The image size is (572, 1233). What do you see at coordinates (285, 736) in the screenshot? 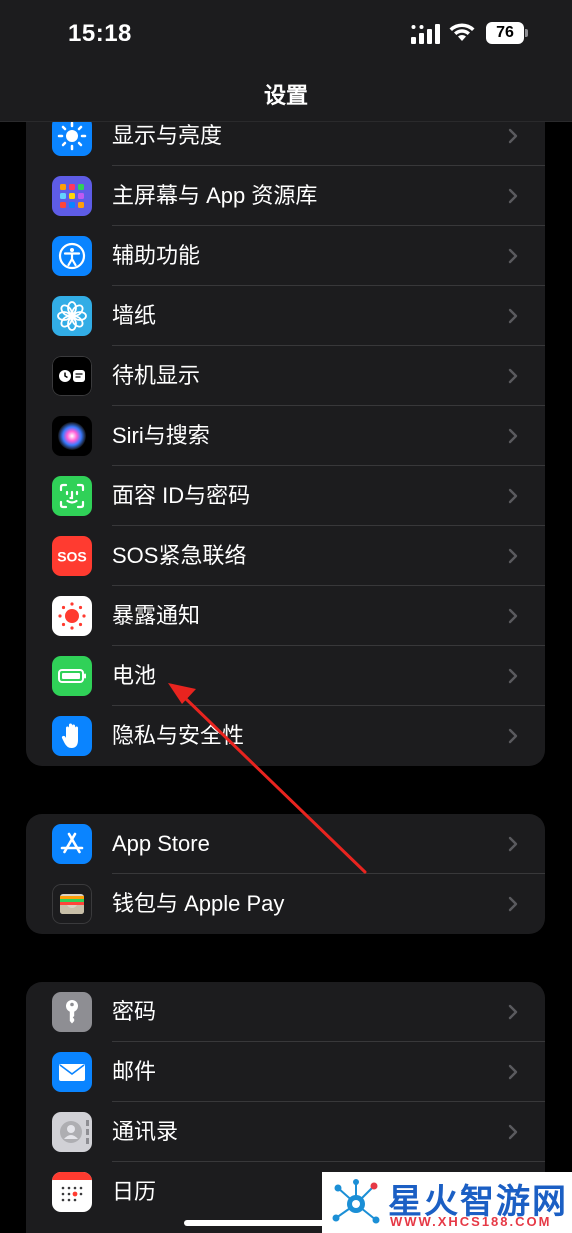
I see `settings-row-privacy: 隐私与安全性` at bounding box center [285, 736].